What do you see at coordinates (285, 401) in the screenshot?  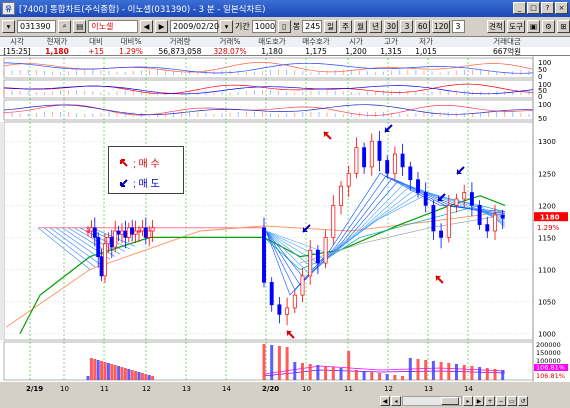 I see `chart-scrollbar: ◀ ◂ ▸ ▶ + − ▭ ↺` at bounding box center [285, 401].